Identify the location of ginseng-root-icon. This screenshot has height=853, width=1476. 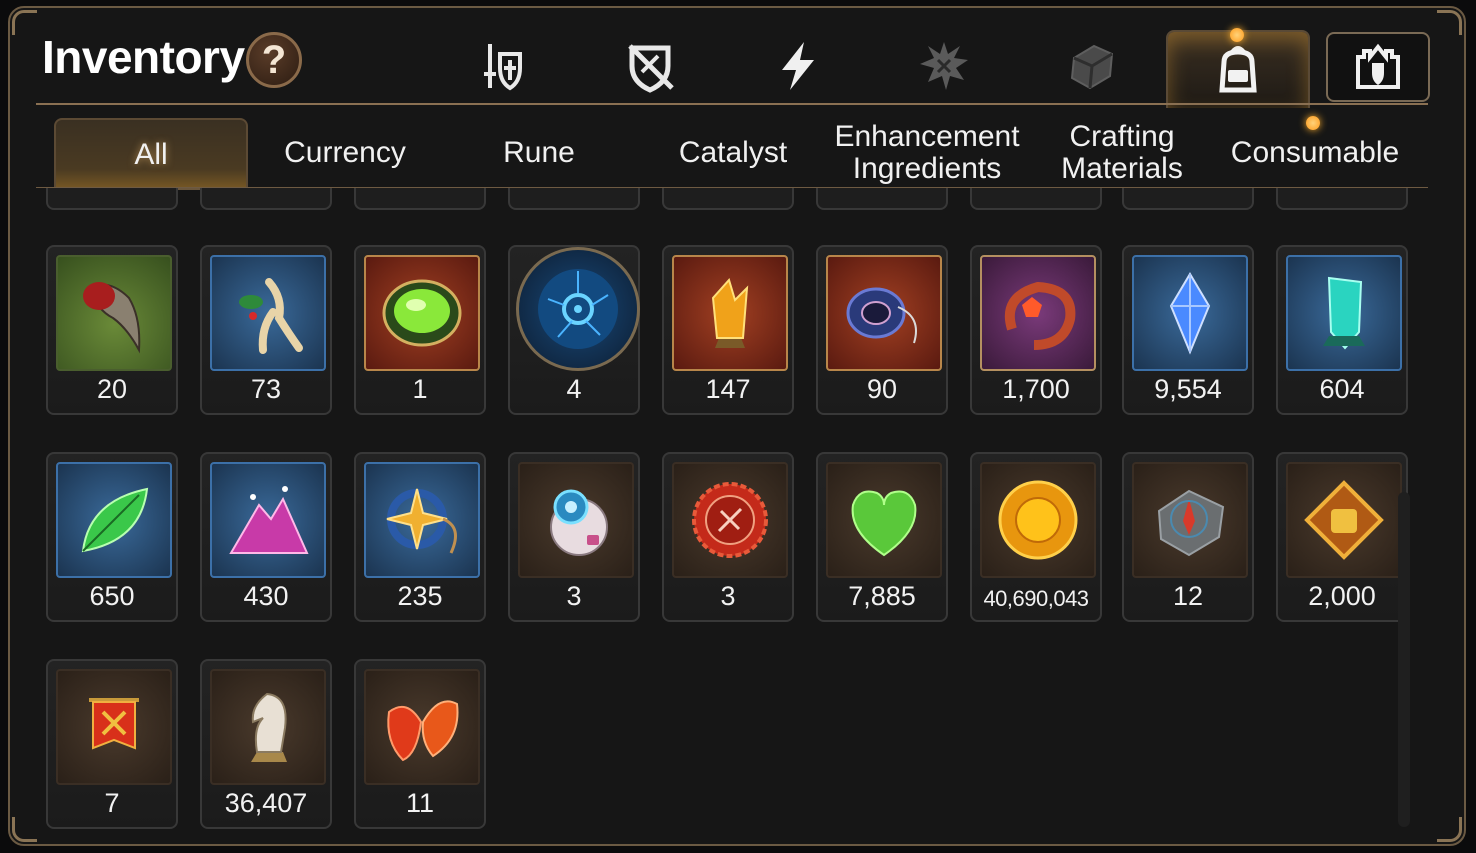
(268, 313).